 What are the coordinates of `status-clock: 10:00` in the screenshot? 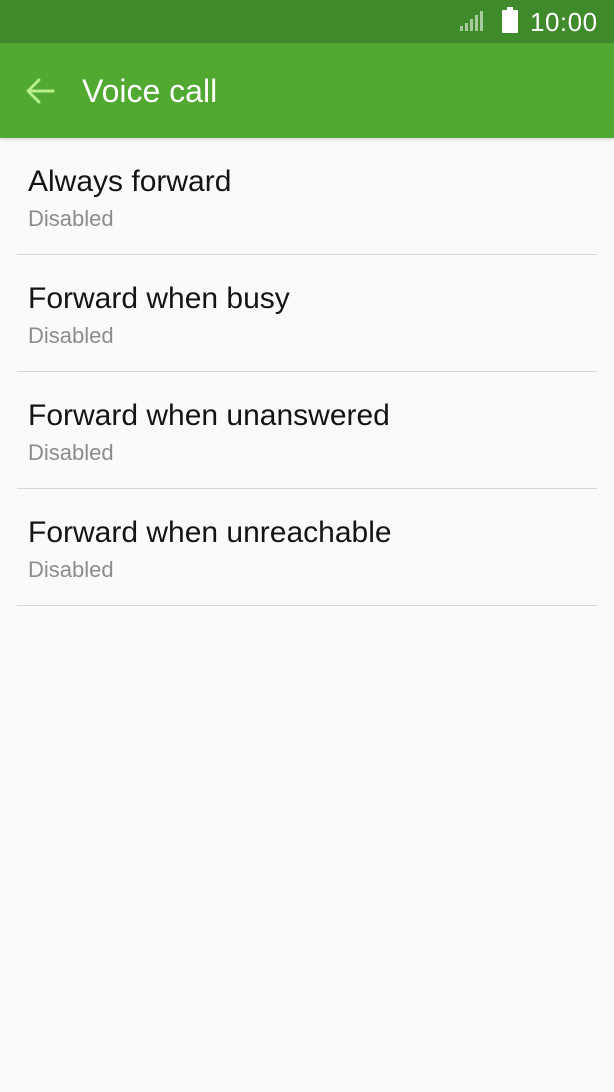 It's located at (564, 22).